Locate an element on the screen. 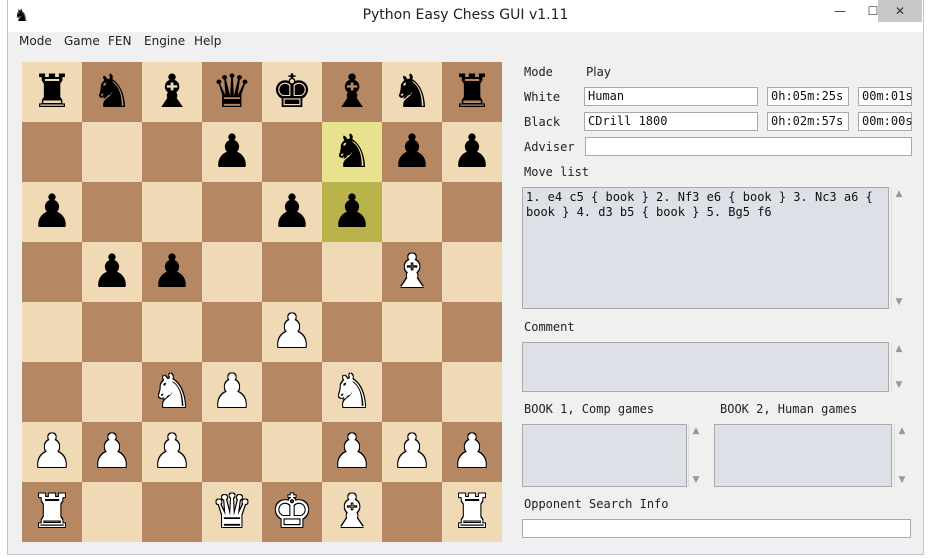 Image resolution: width=930 pixels, height=559 pixels. square-d7: ♟ is located at coordinates (232, 152).